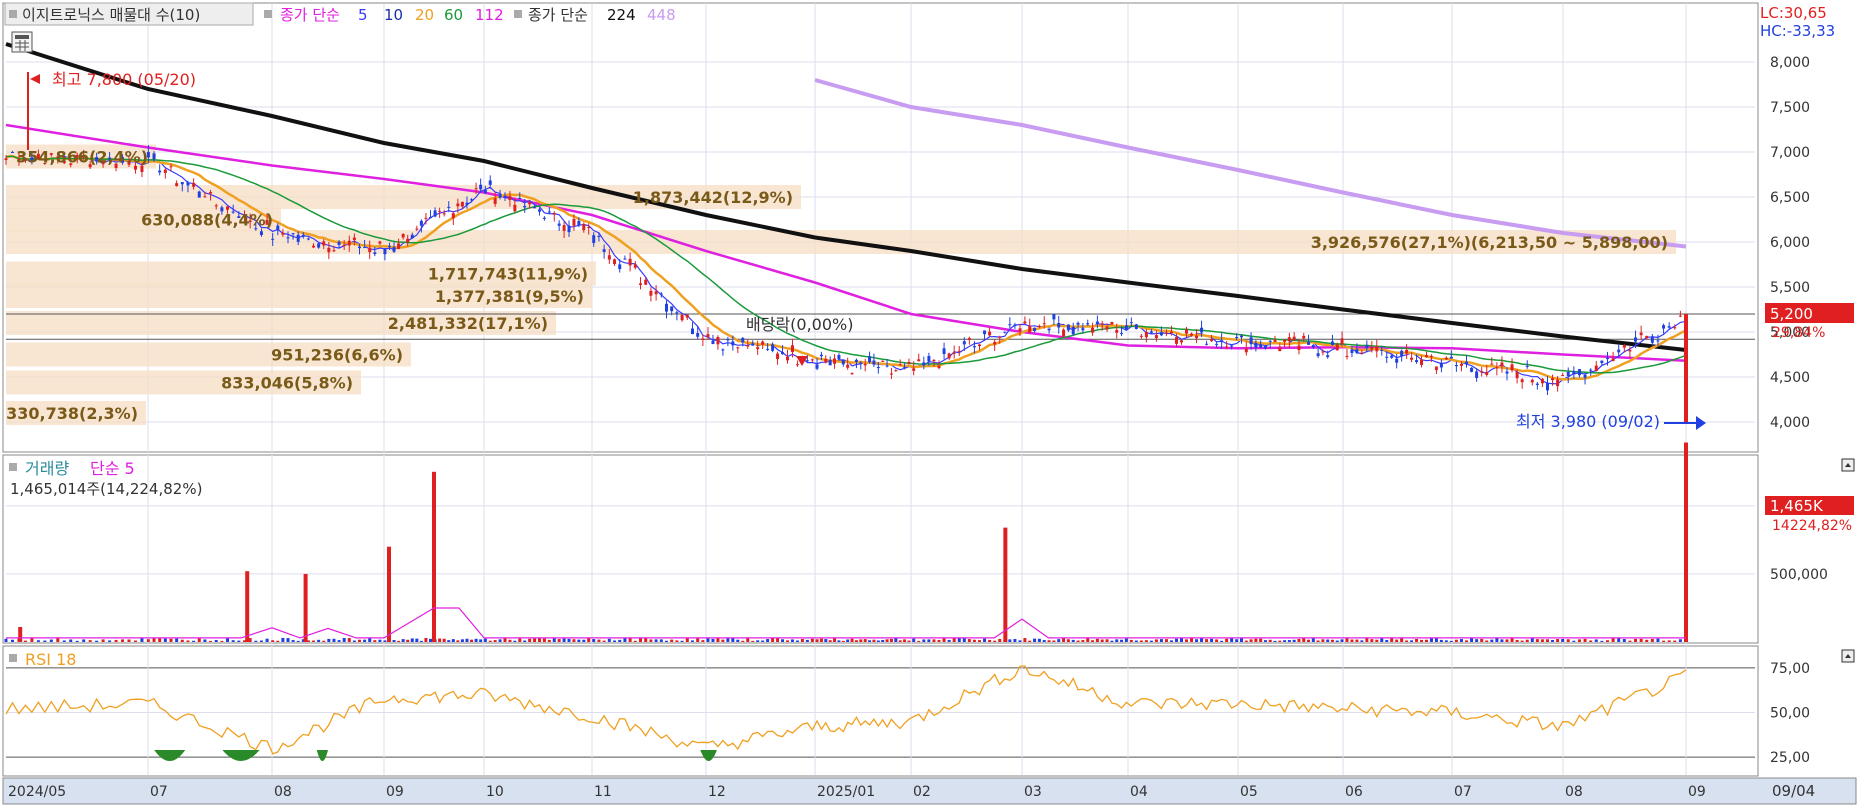 The width and height of the screenshot is (1859, 806). I want to click on volume-profile-label: 3,926,576(27,1%)(6,213,50 ~ 5,898,00), so click(1489, 242).